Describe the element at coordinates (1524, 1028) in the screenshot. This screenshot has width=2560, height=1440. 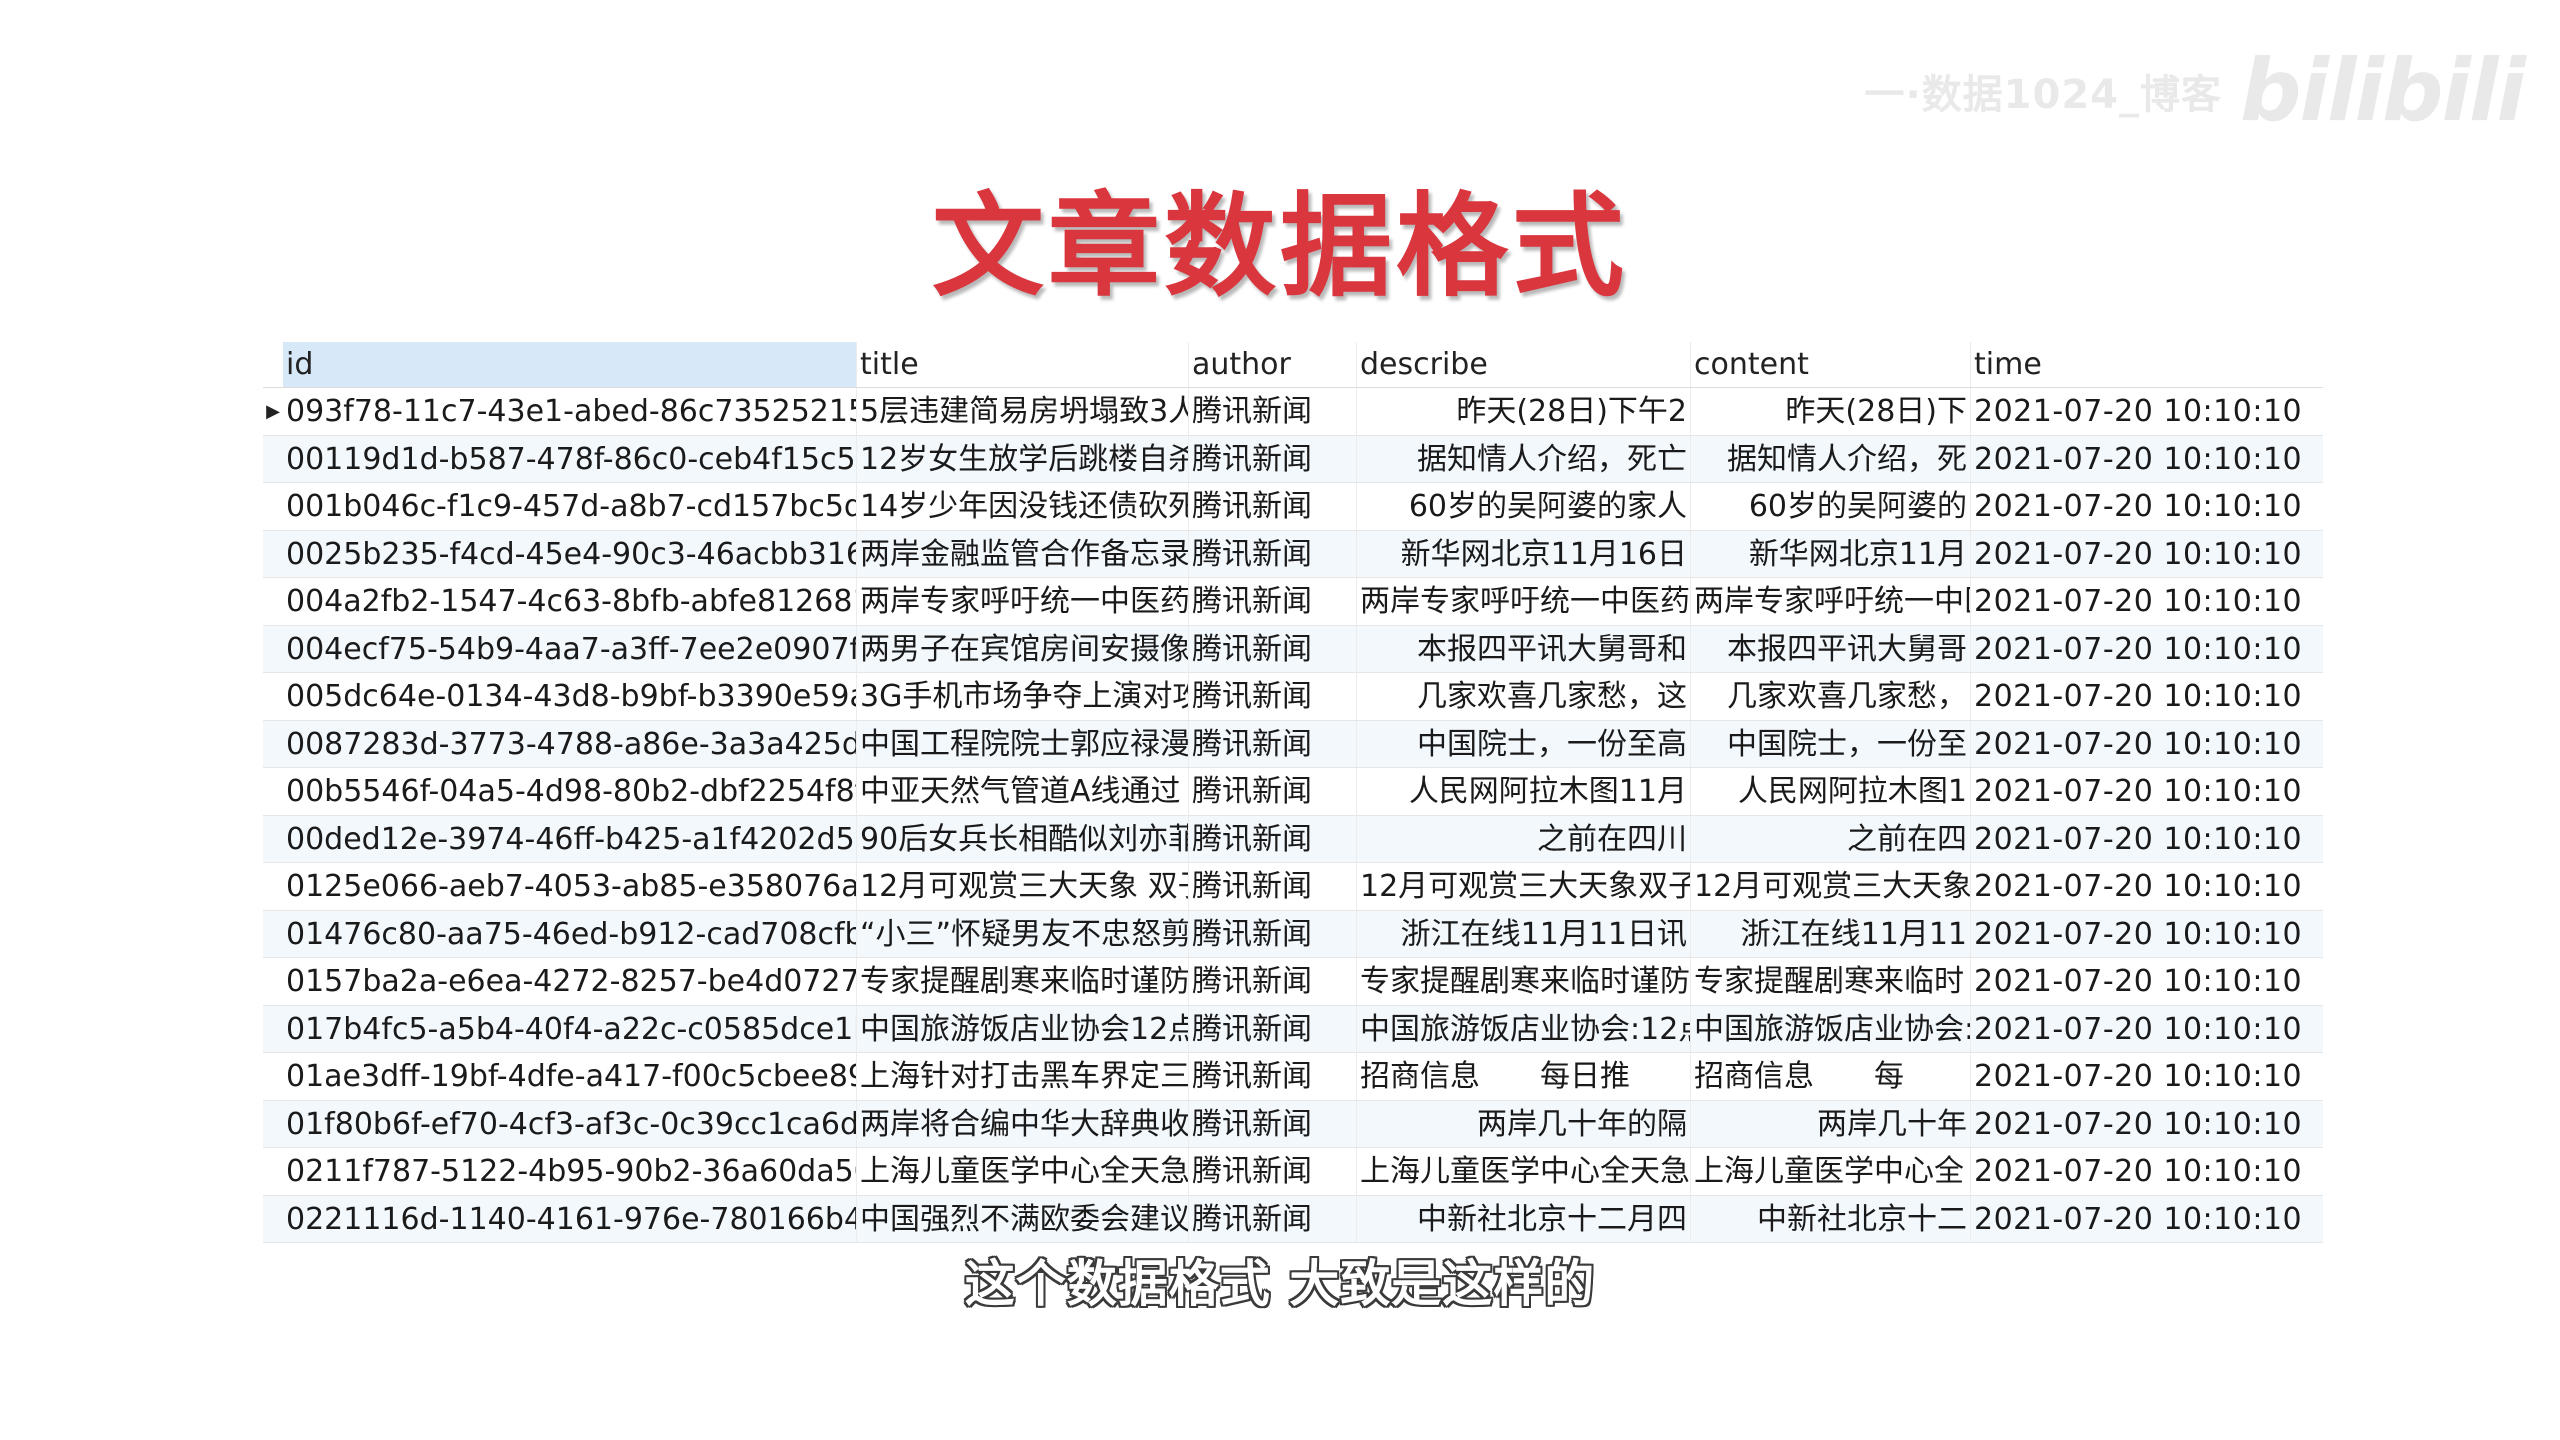
I see `cell-describe: 中国旅游饭店业协会:12点` at that location.